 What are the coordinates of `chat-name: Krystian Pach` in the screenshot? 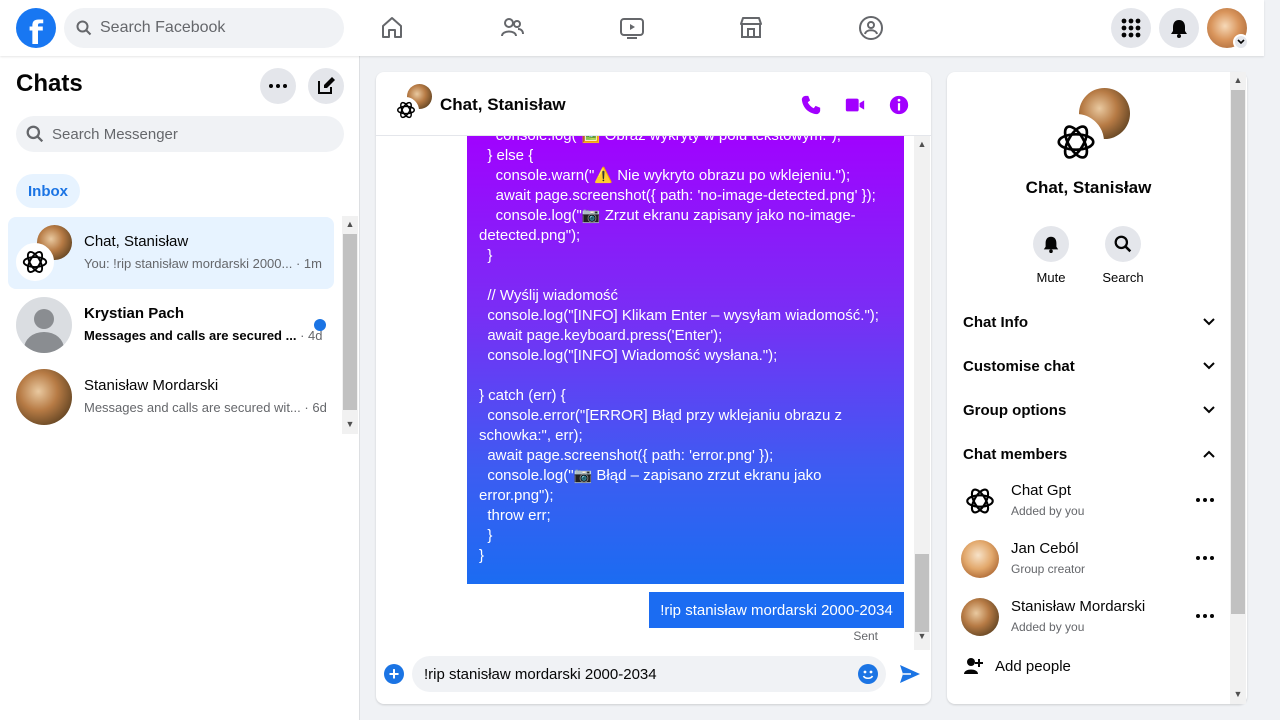 It's located at (134, 313).